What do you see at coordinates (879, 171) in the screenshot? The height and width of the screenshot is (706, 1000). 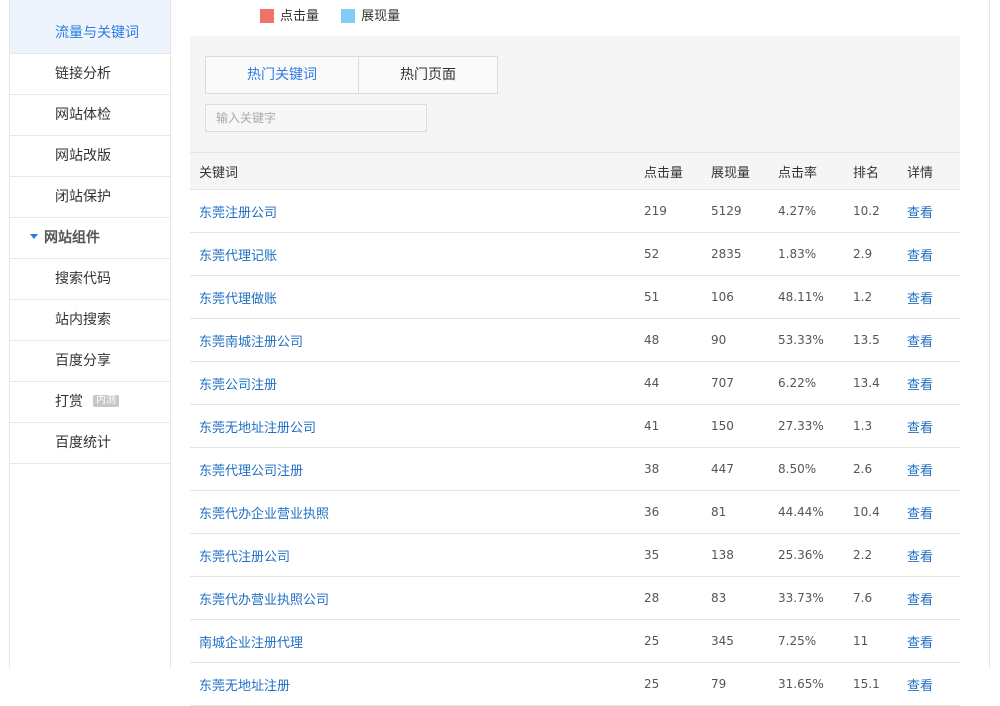 I see `column-header-rank: 排名` at bounding box center [879, 171].